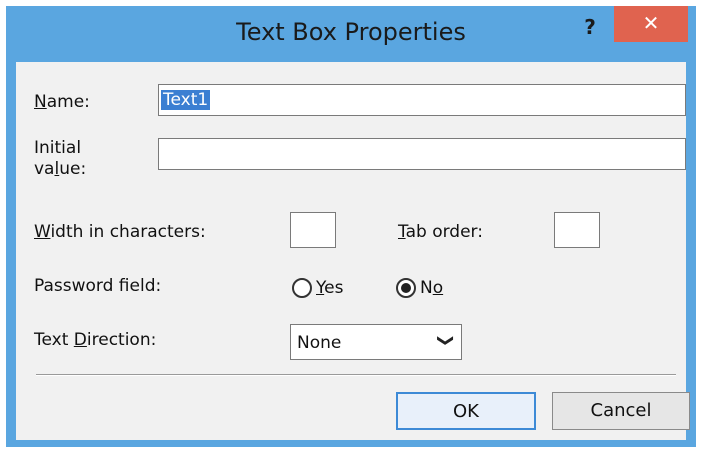 This screenshot has height=455, width=702. I want to click on tab-order-input, so click(577, 230).